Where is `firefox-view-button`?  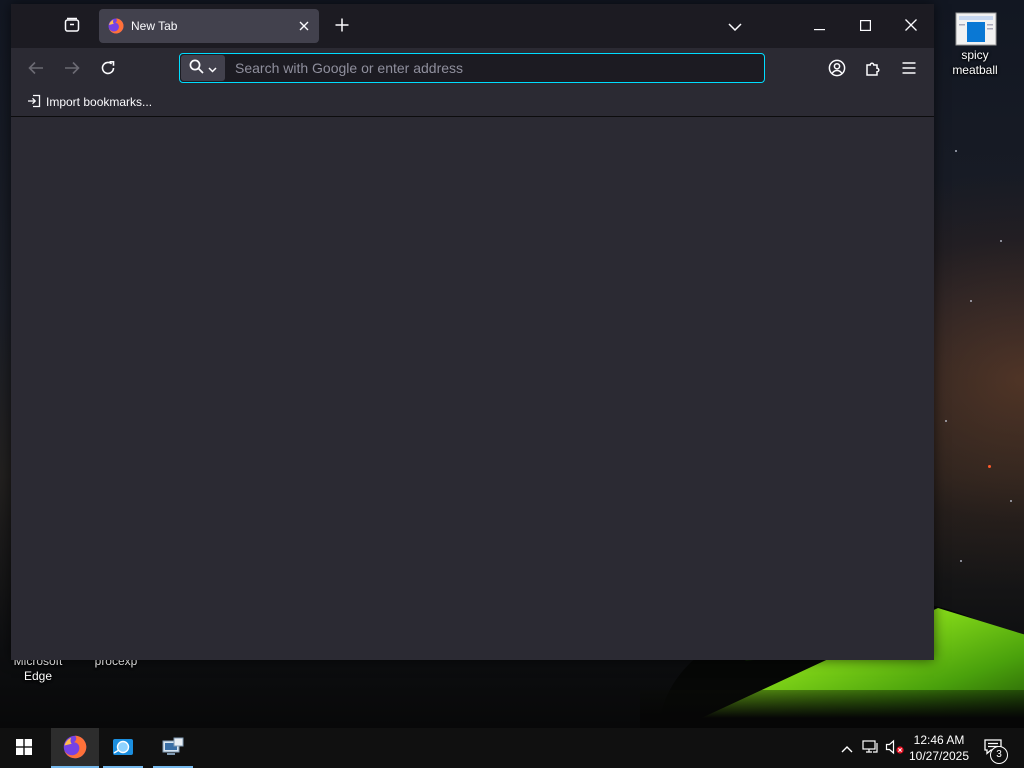 firefox-view-button is located at coordinates (72, 26).